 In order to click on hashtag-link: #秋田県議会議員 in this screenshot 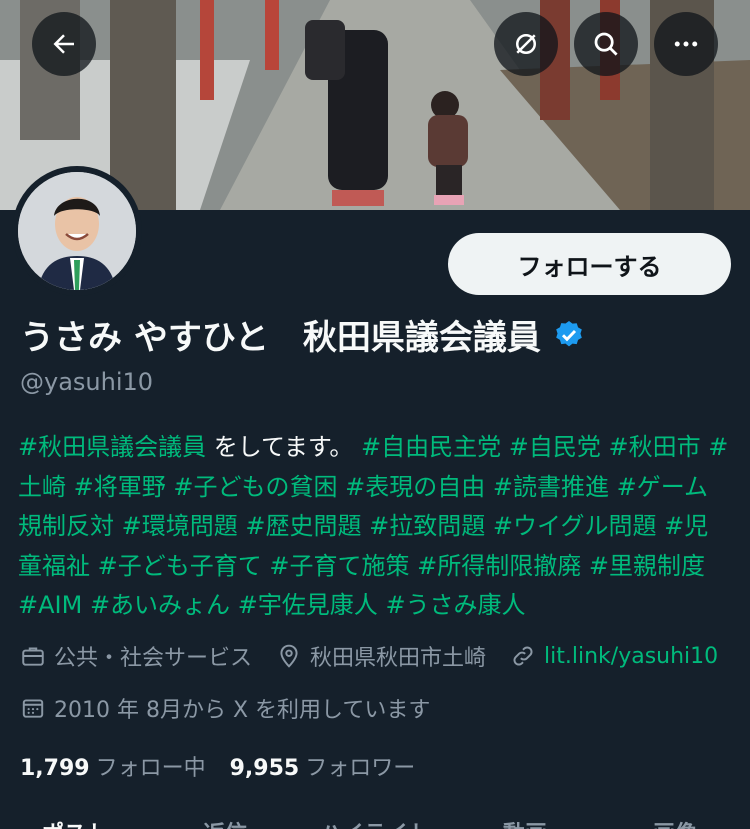, I will do `click(112, 447)`.